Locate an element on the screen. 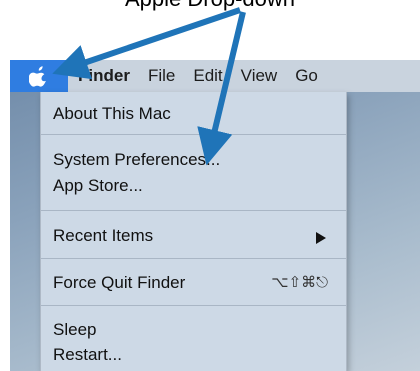  menu-item-recent-items: Recent Items is located at coordinates (194, 236).